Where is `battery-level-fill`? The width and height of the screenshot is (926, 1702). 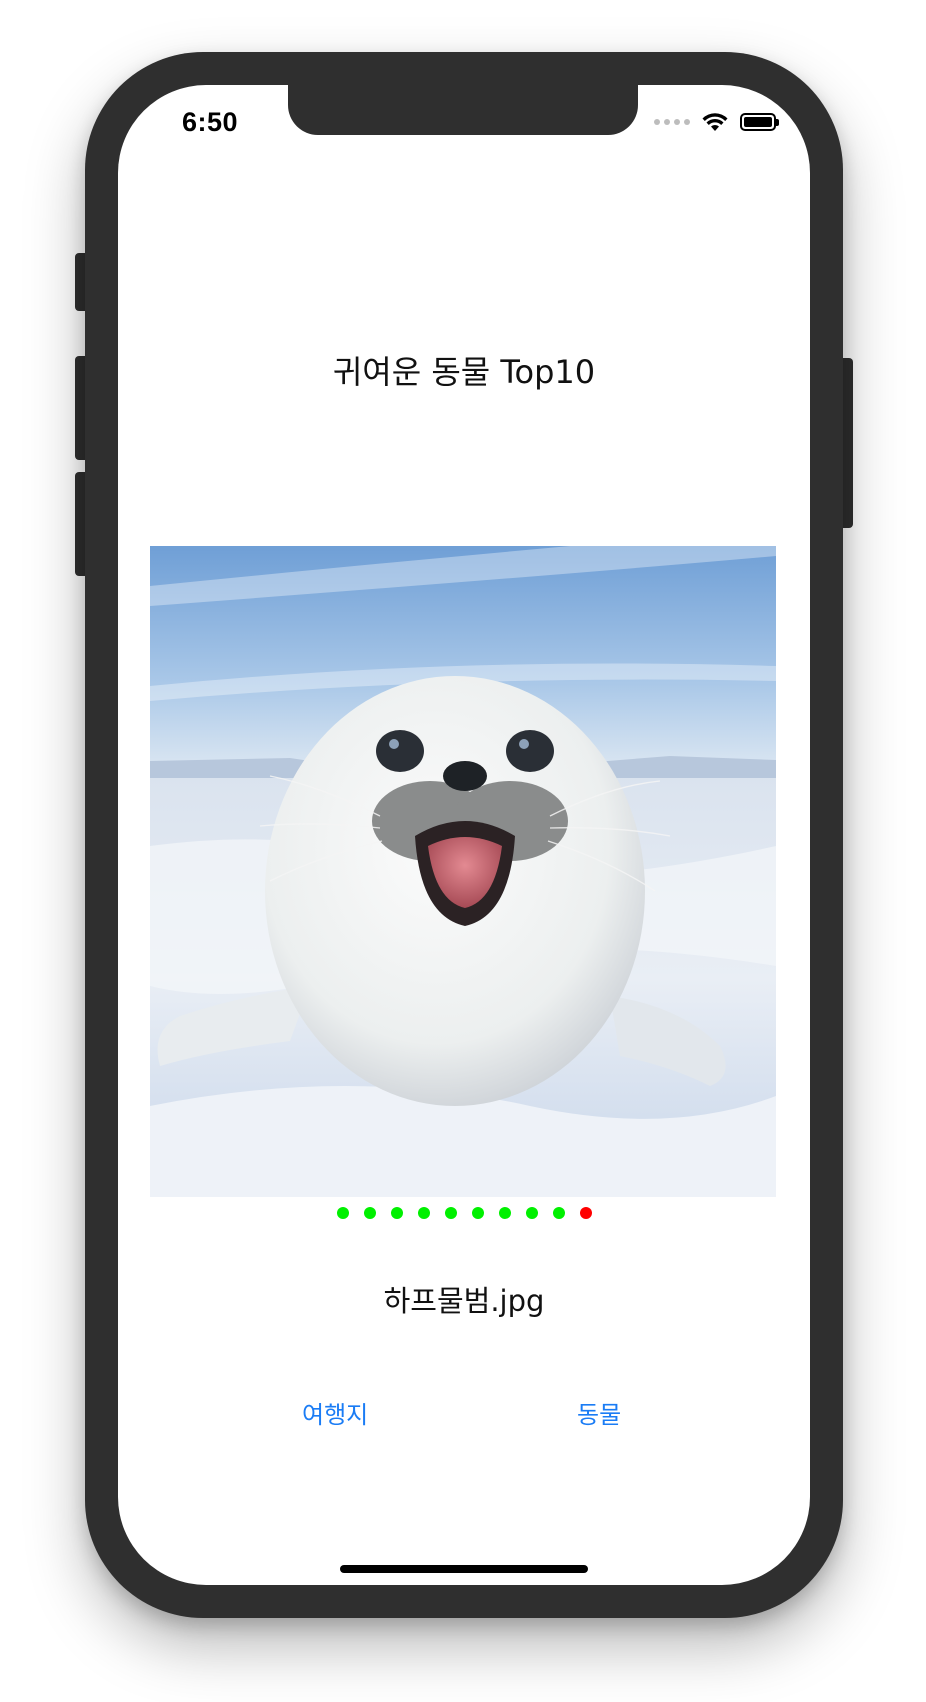
battery-level-fill is located at coordinates (758, 122).